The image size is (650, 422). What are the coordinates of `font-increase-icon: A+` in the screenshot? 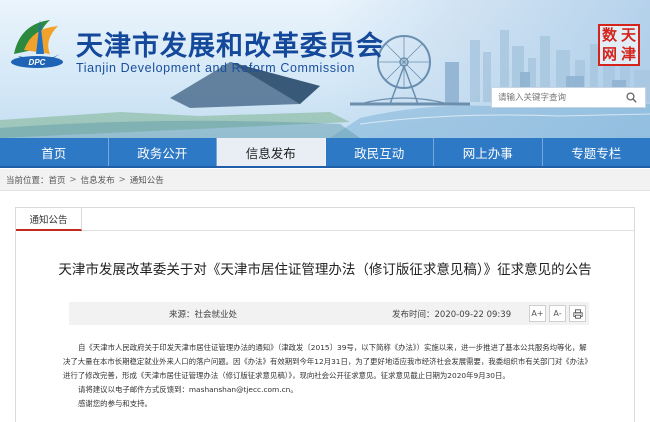 It's located at (537, 313).